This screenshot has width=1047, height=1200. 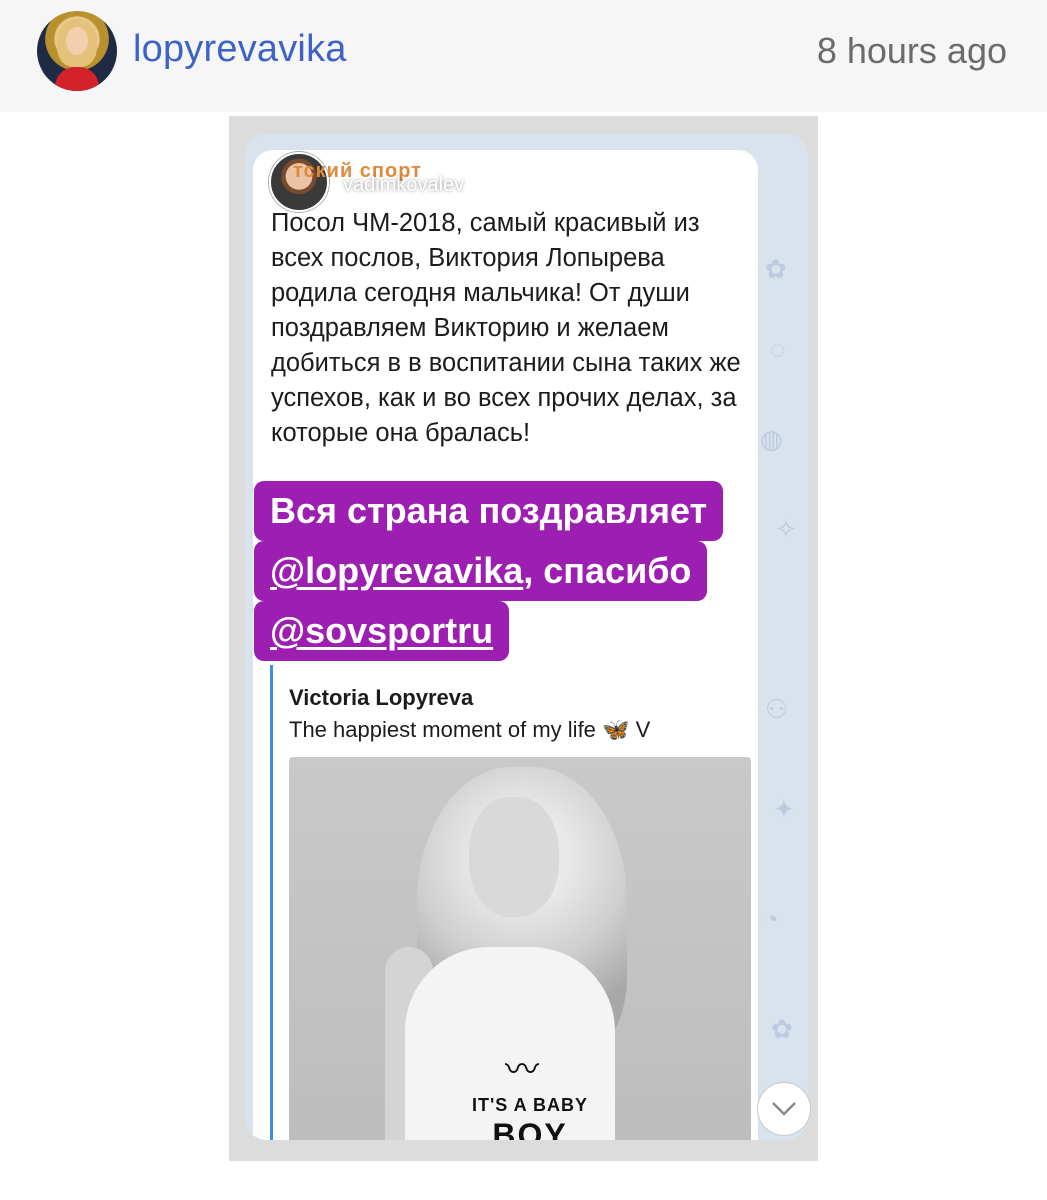 I want to click on reply-photo: 〰 IT'S A BABY BOY, so click(x=520, y=948).